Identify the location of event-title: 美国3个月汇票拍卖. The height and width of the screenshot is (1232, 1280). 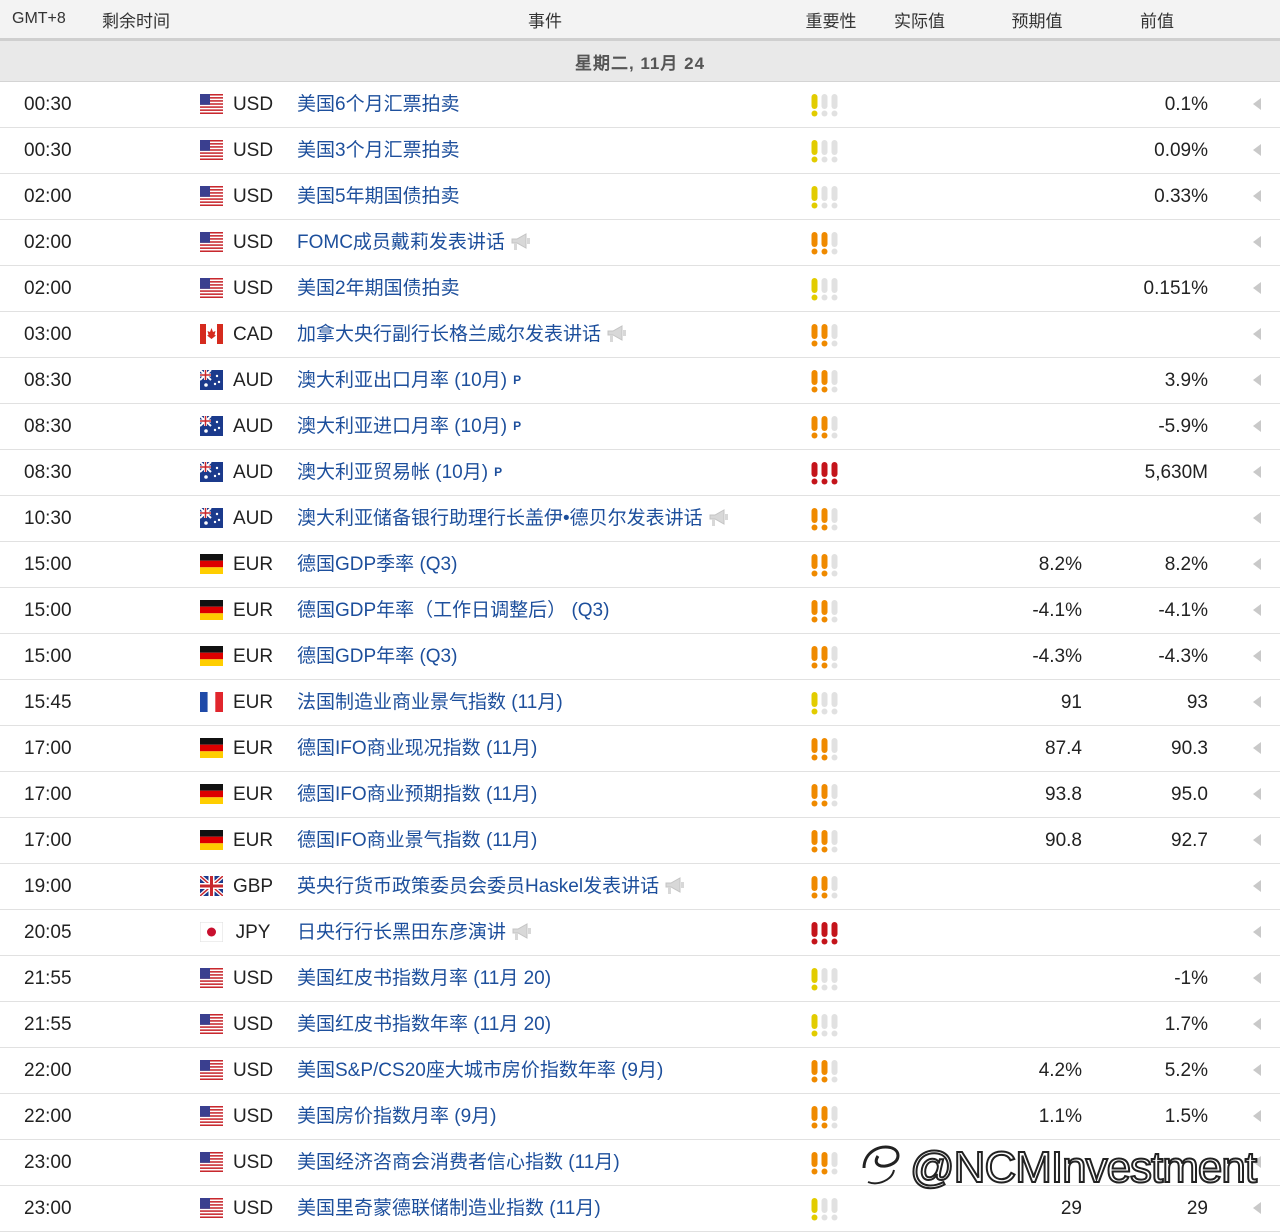
(378, 150).